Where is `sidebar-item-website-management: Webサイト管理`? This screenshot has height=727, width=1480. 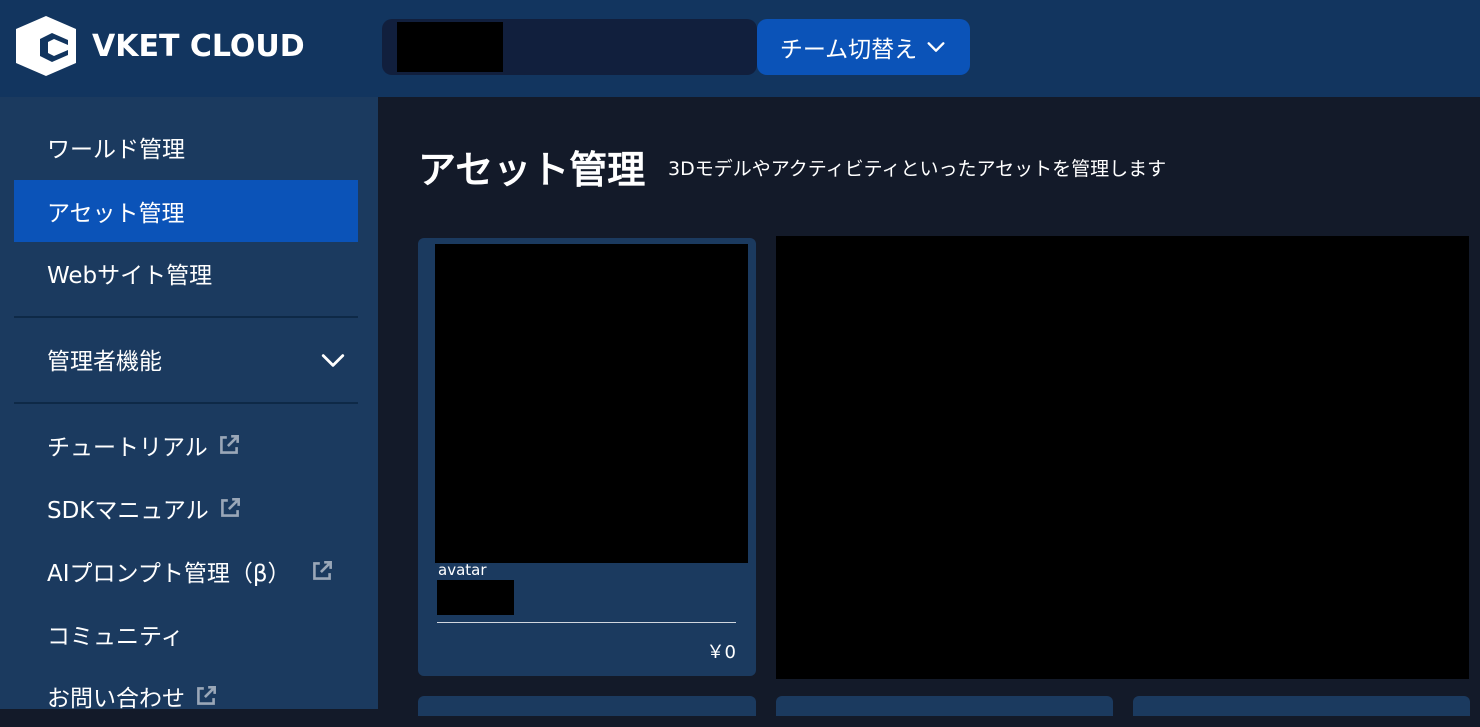 sidebar-item-website-management: Webサイト管理 is located at coordinates (186, 273).